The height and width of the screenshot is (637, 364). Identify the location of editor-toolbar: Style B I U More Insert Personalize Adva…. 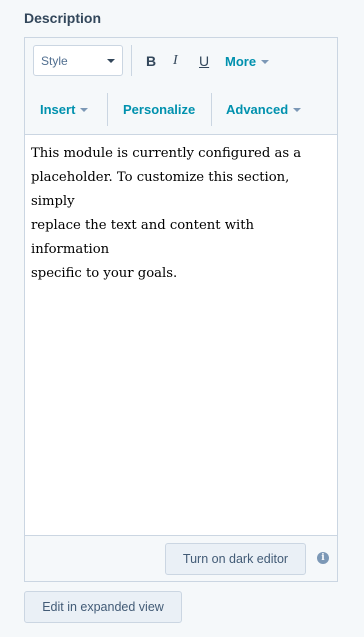
(181, 86).